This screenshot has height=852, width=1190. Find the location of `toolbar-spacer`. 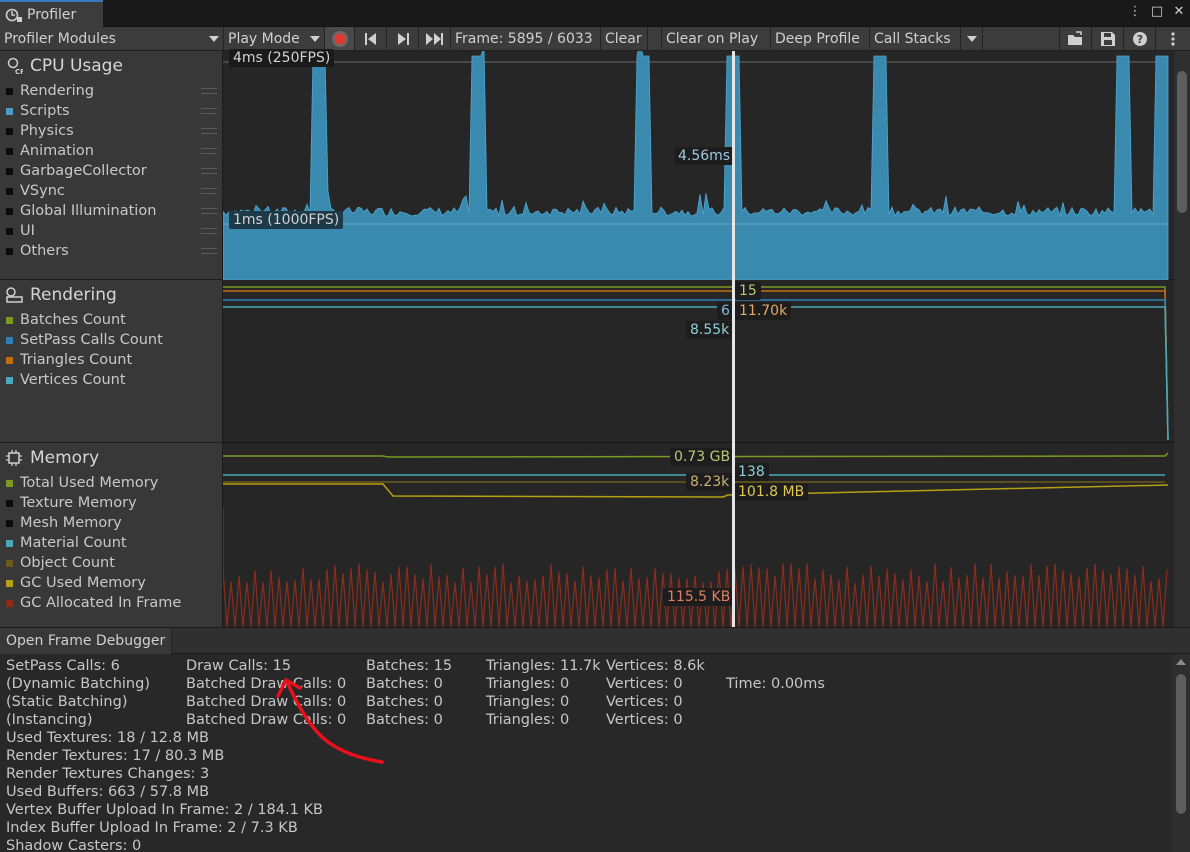

toolbar-spacer is located at coordinates (1021, 38).